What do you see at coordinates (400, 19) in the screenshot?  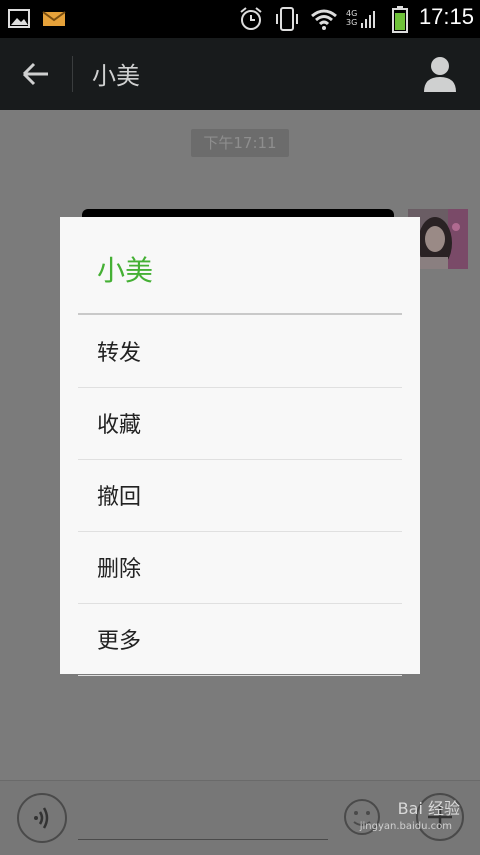 I see `battery-icon` at bounding box center [400, 19].